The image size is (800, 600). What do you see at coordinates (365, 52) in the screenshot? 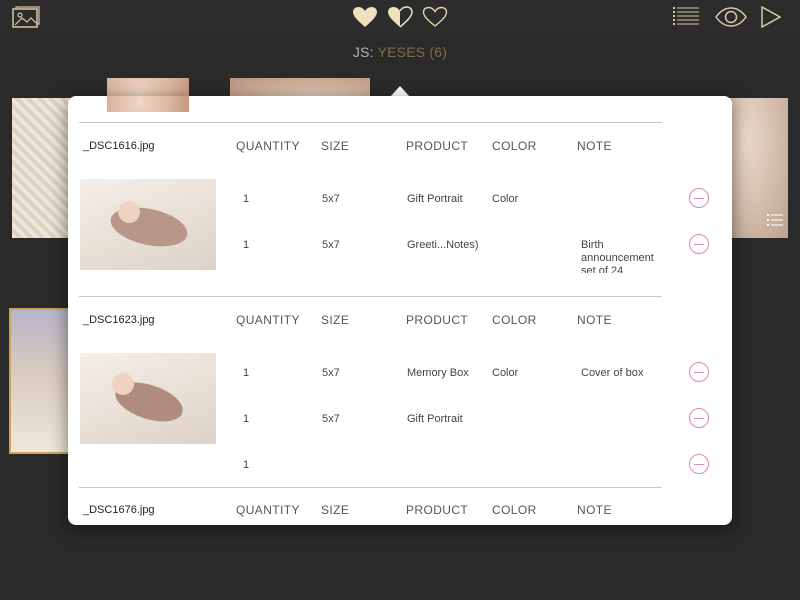
I see `title-prefix: JS:` at bounding box center [365, 52].